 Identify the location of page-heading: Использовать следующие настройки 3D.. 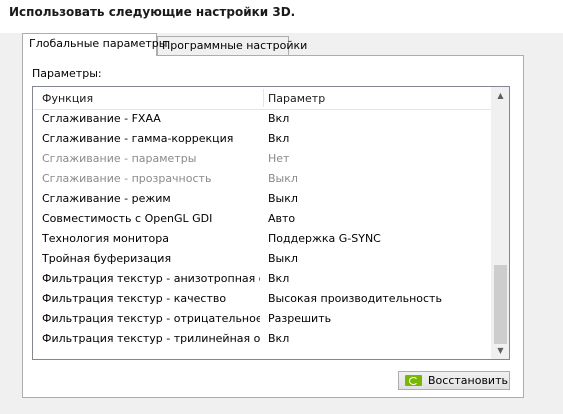
(152, 12).